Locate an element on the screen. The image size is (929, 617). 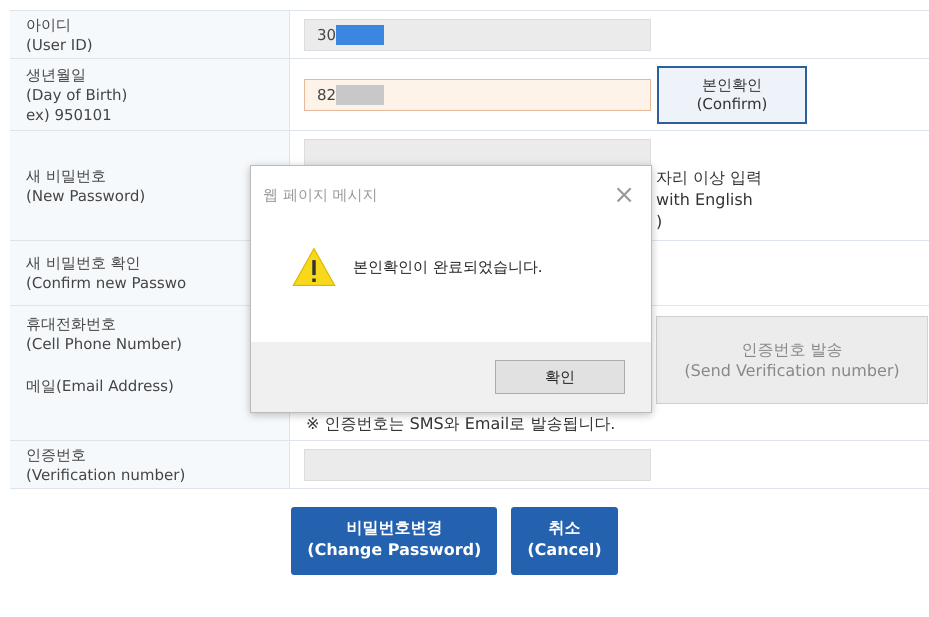
confirm-button: 본인확인 (Confirm) is located at coordinates (732, 95).